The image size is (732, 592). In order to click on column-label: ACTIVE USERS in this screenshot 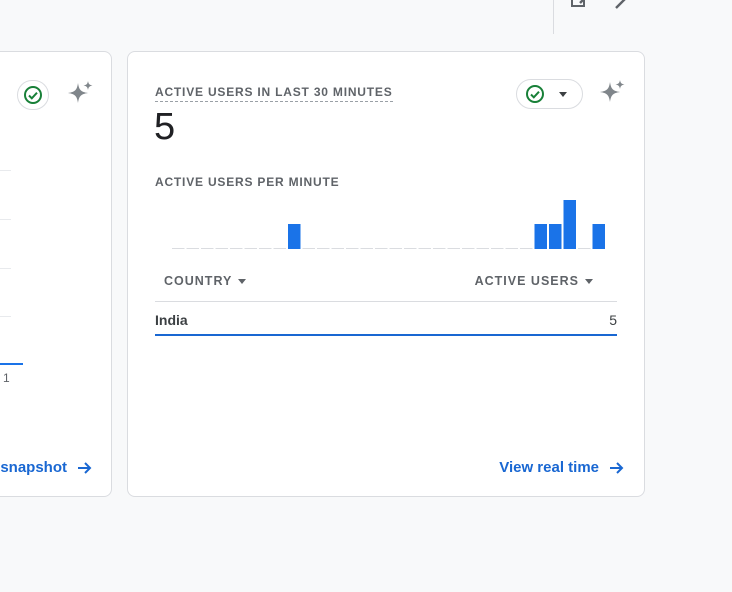, I will do `click(526, 281)`.